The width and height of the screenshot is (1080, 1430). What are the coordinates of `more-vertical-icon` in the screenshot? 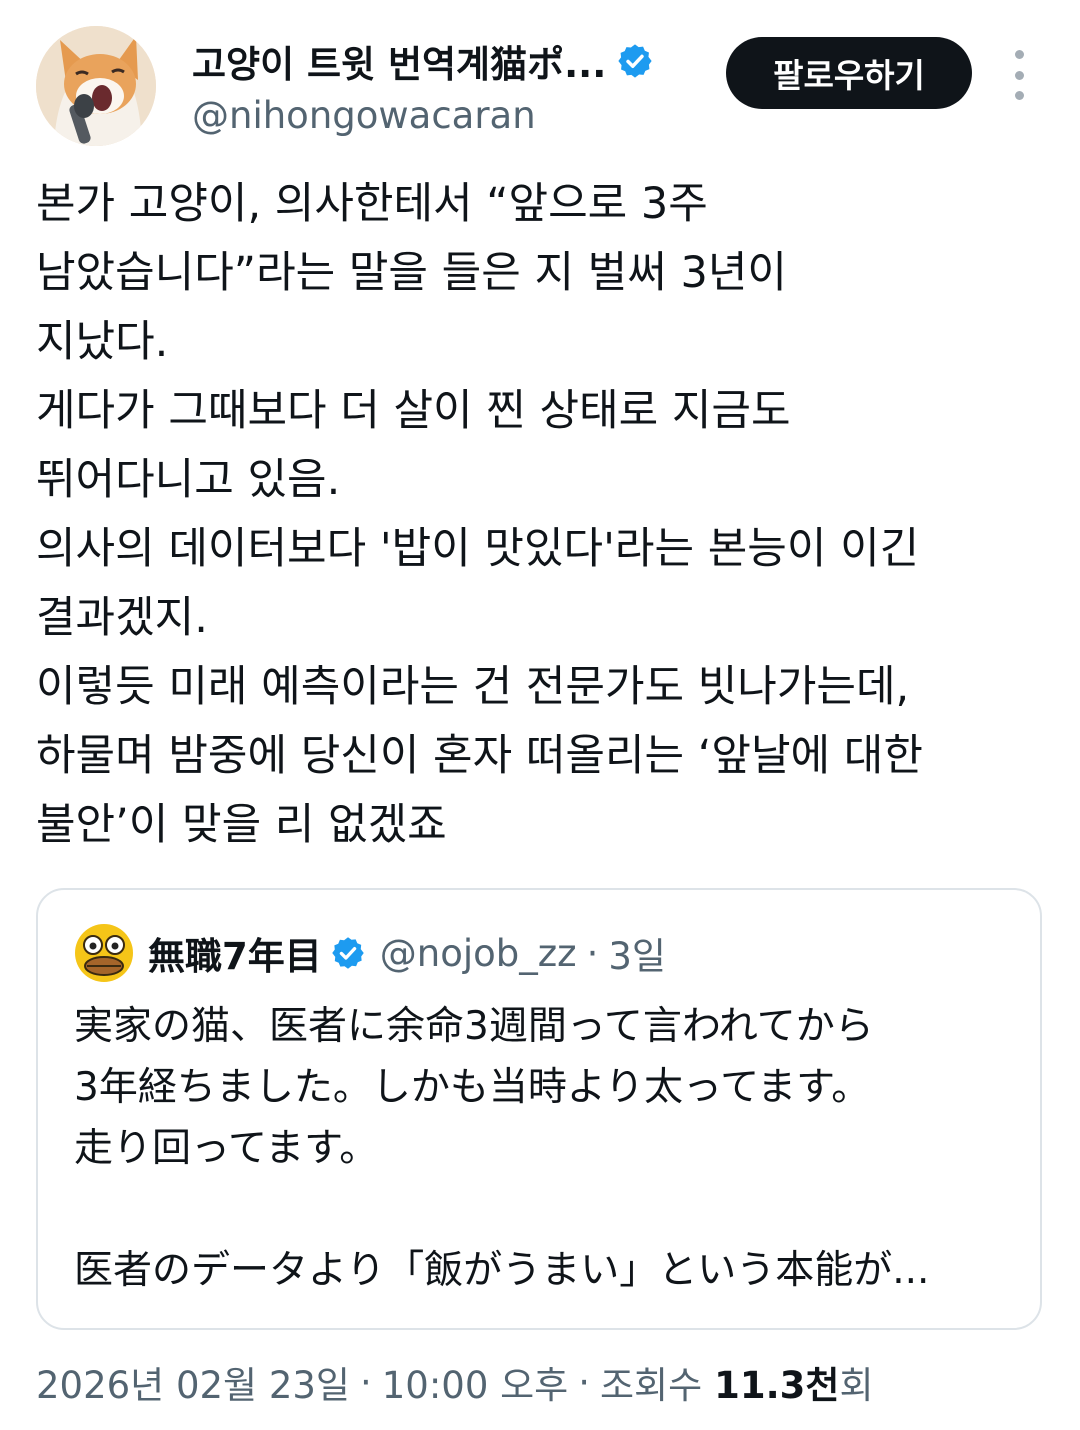 It's located at (1019, 75).